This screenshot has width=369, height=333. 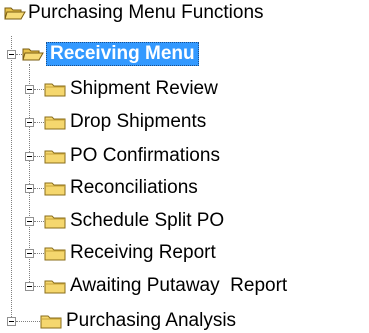 I want to click on expand-toggle-drop-shipments, so click(x=29, y=122).